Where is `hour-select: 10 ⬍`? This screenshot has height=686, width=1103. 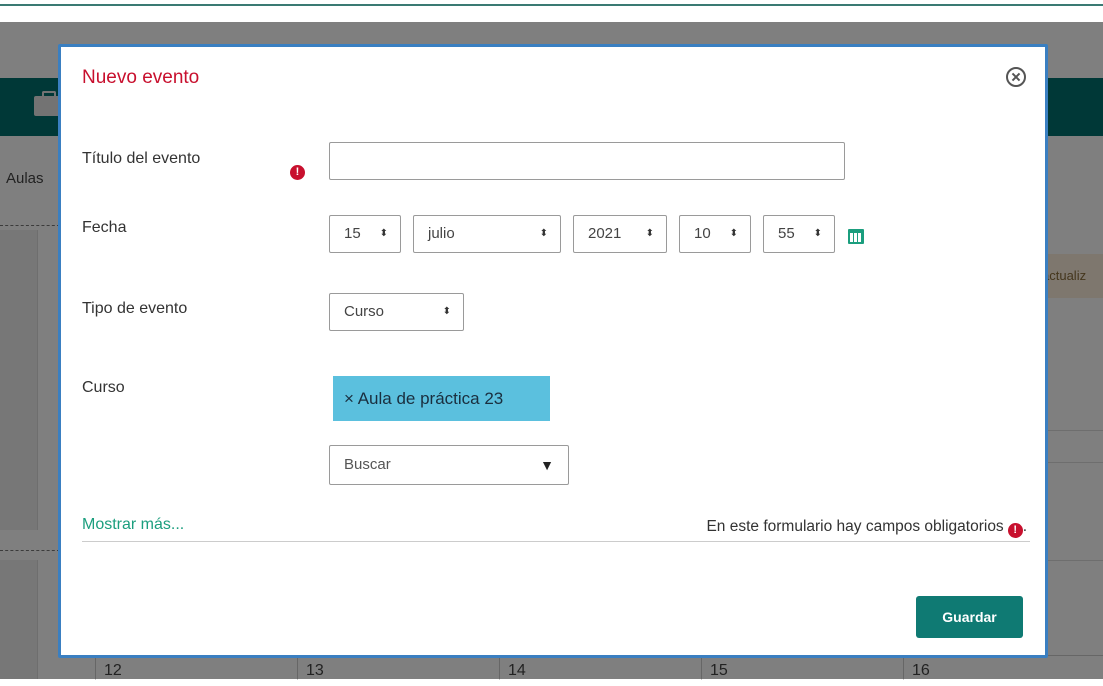
hour-select: 10 ⬍ is located at coordinates (715, 234).